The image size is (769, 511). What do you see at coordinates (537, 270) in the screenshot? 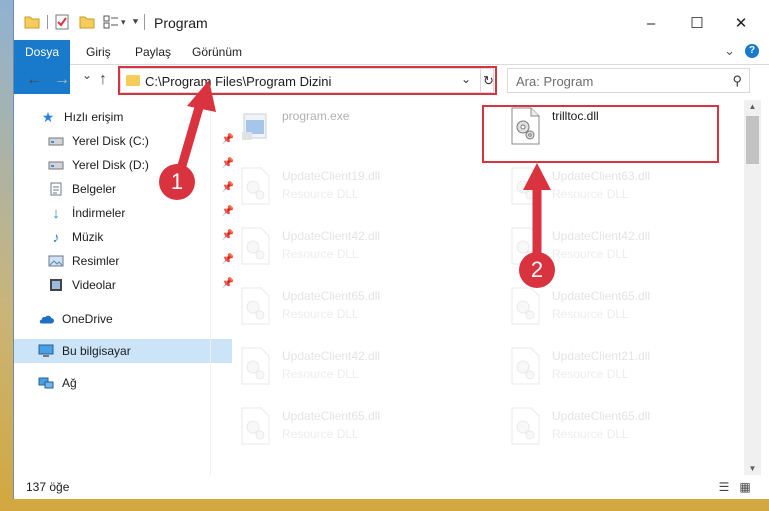
I see `step-badge-2: 2` at bounding box center [537, 270].